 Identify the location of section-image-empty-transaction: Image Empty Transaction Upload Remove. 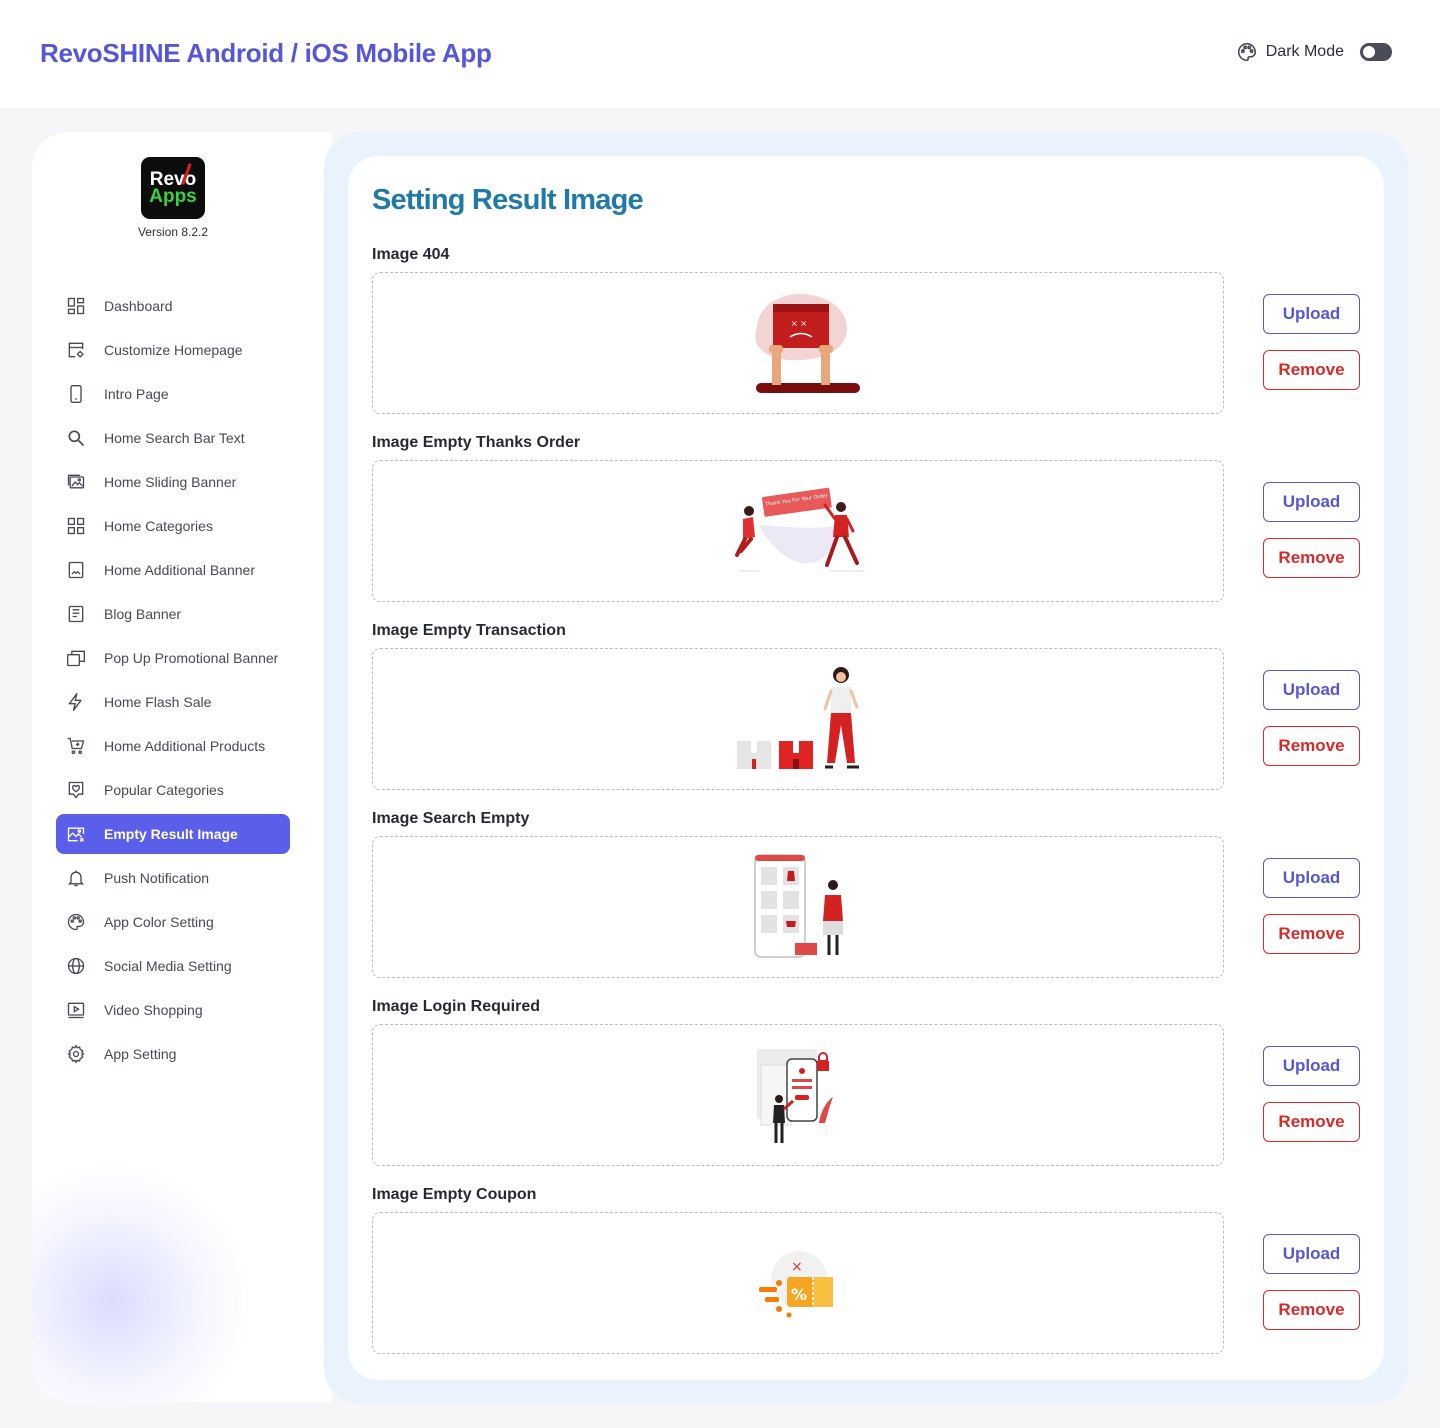
(867, 716).